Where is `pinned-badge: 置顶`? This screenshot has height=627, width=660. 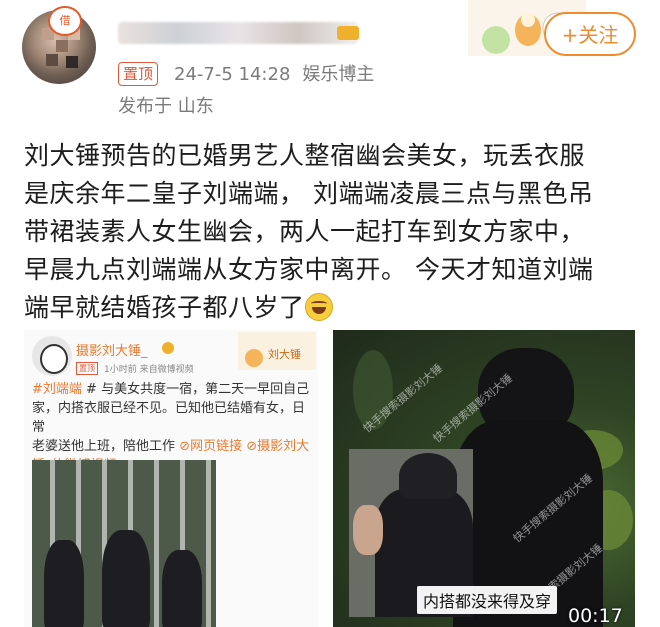
pinned-badge: 置顶 is located at coordinates (138, 74).